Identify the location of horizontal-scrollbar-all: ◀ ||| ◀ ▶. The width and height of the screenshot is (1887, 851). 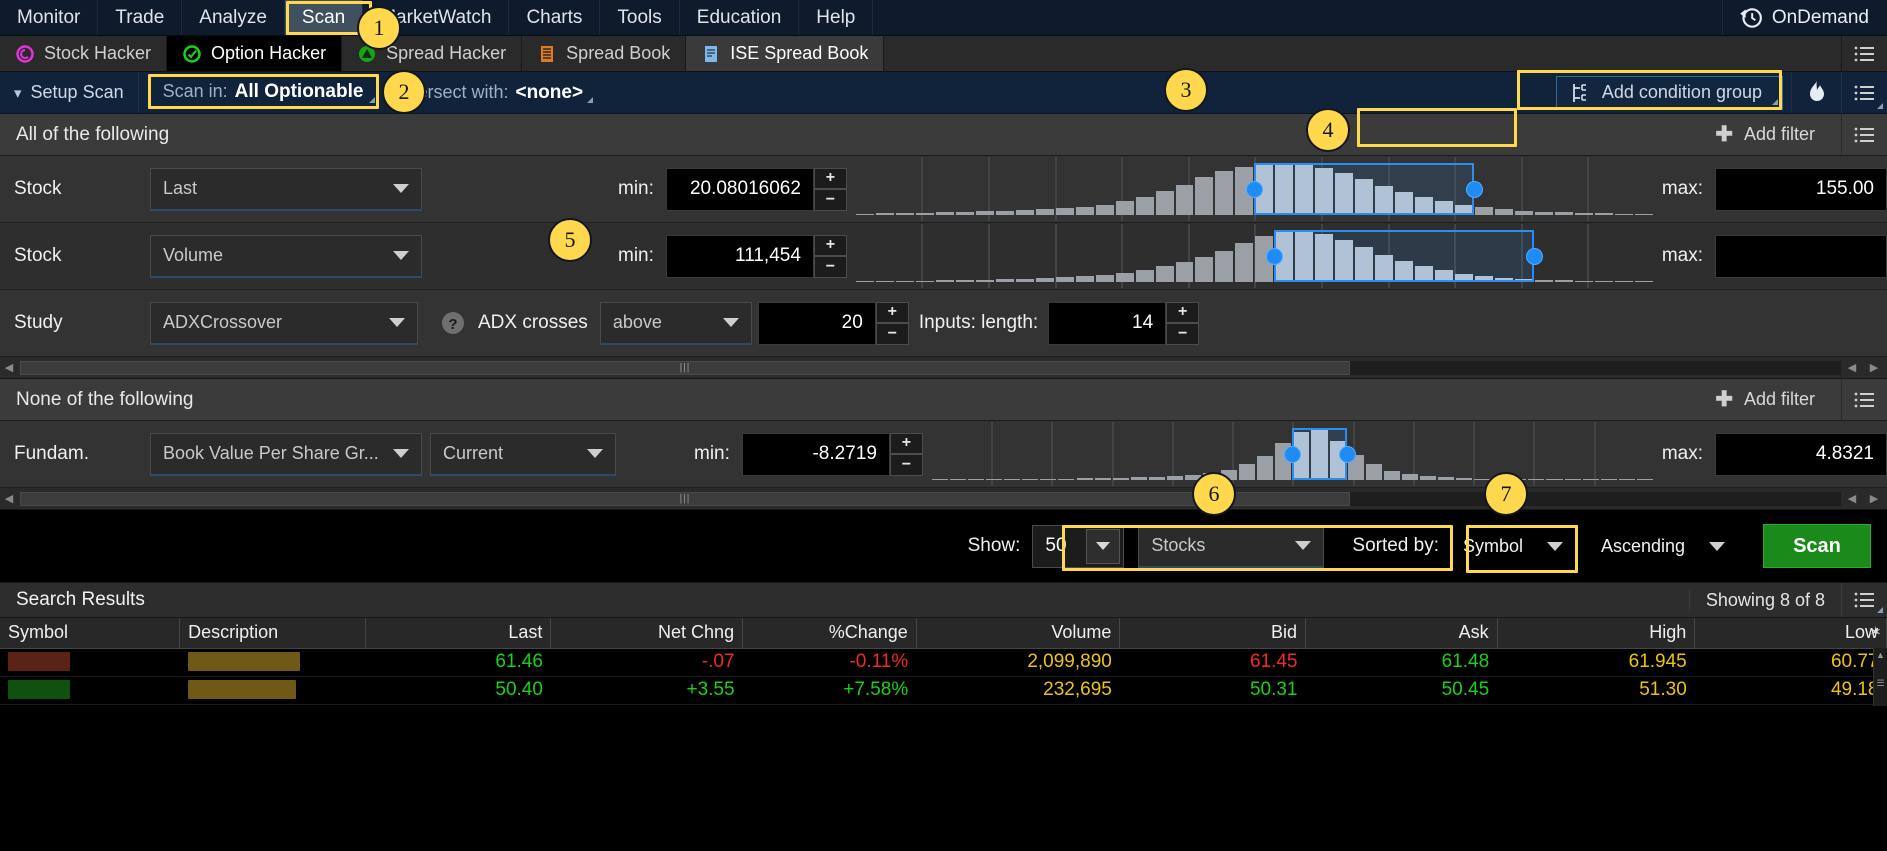
(943, 368).